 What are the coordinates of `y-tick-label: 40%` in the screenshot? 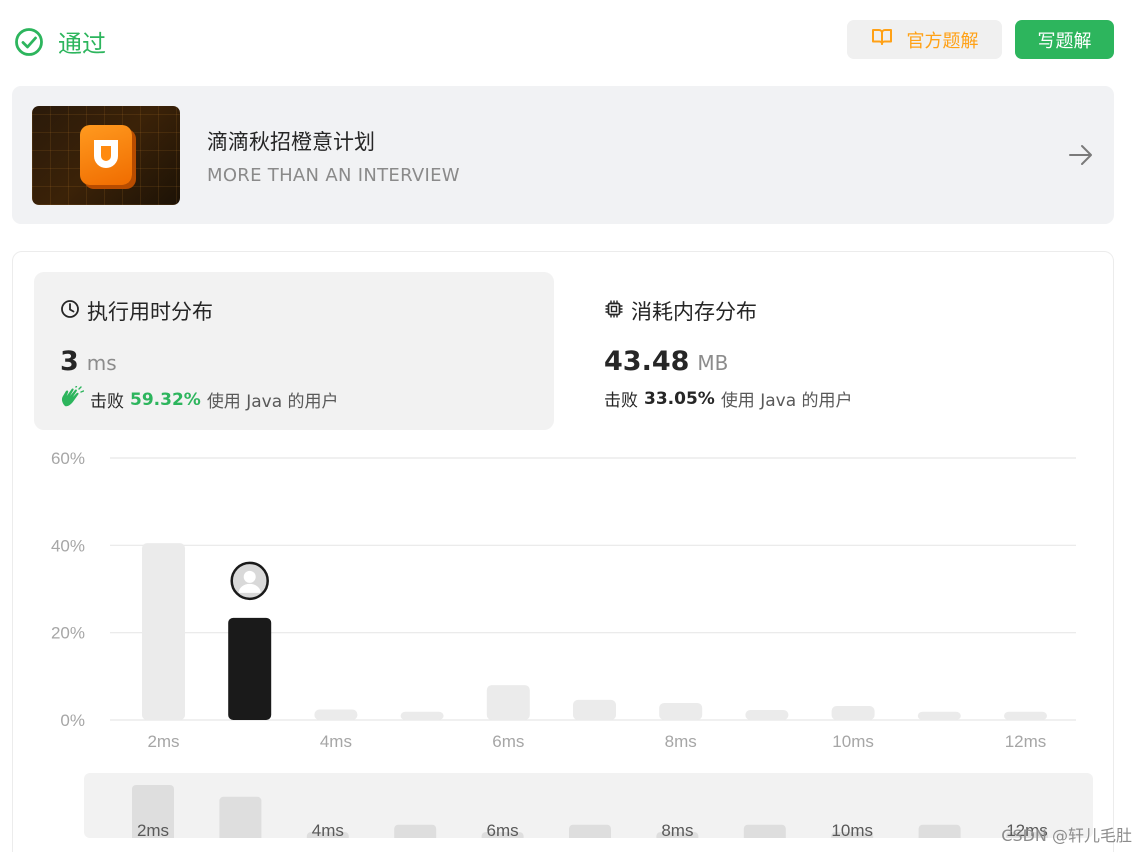 It's located at (68, 545).